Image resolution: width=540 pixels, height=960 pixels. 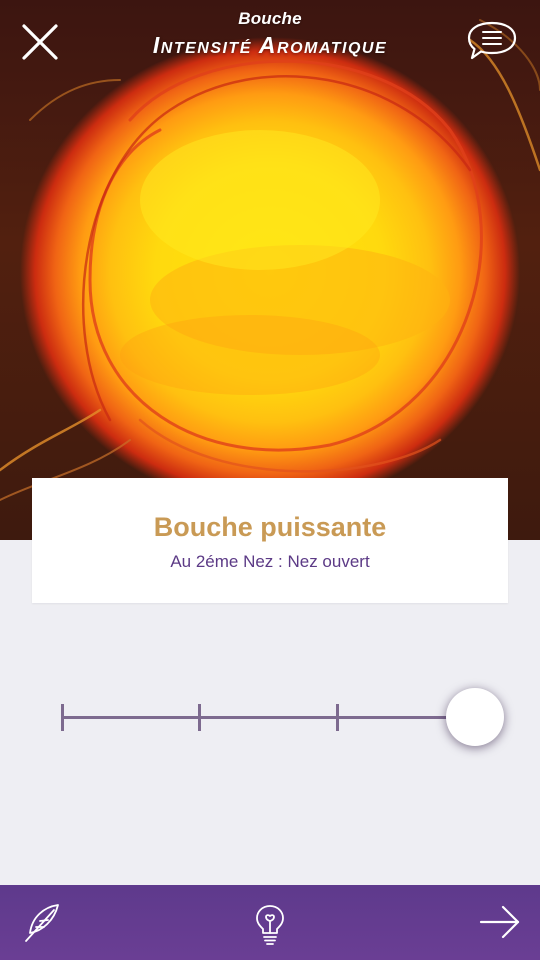 I want to click on result-title: Bouche puissante, so click(x=270, y=527).